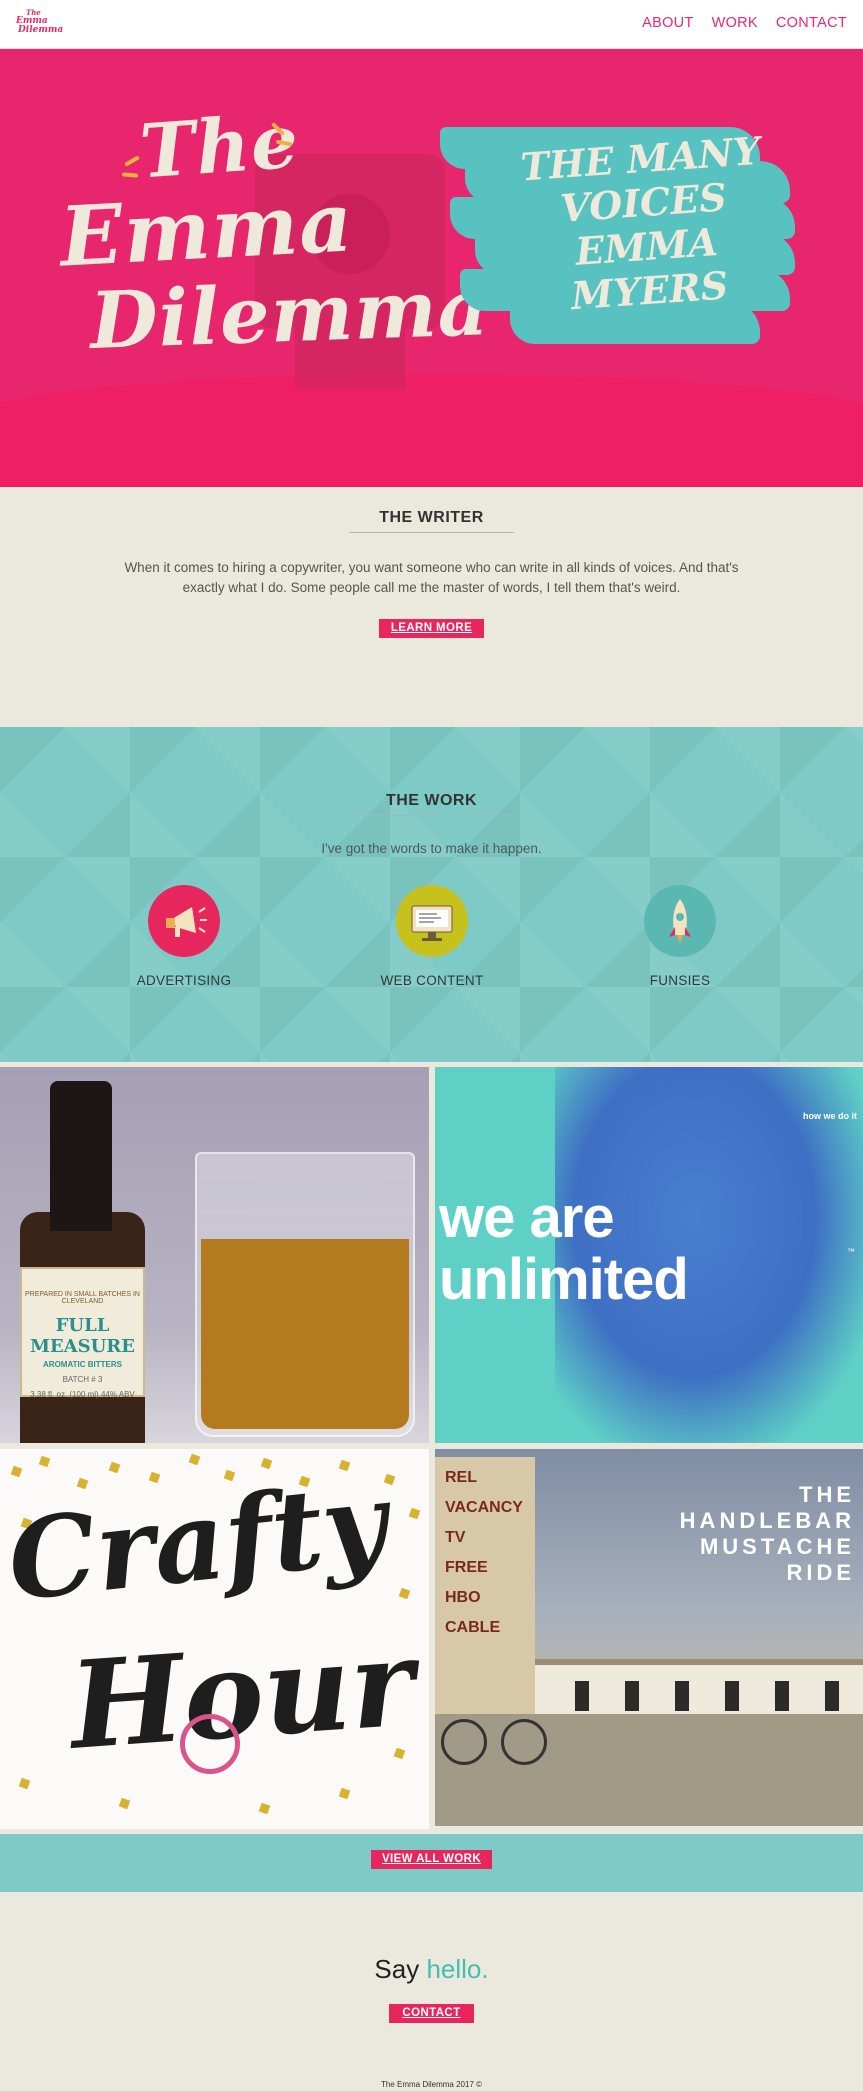  What do you see at coordinates (210, 1744) in the screenshot?
I see `wine-stain` at bounding box center [210, 1744].